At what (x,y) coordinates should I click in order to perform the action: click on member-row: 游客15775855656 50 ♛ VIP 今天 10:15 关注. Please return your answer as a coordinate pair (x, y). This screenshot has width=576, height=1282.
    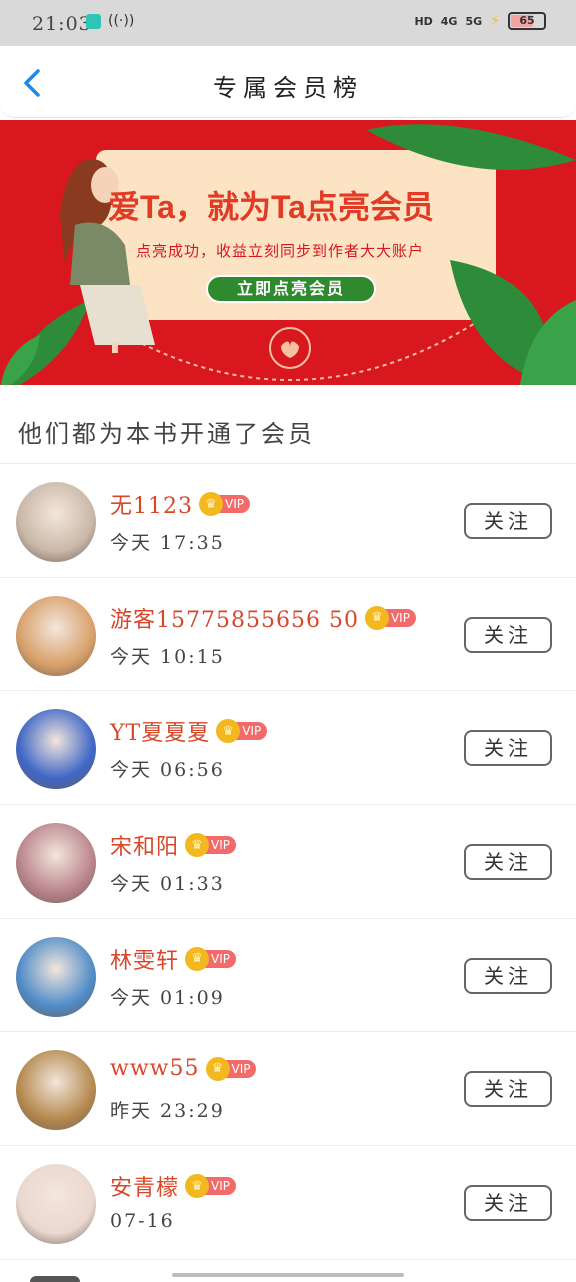
    Looking at the image, I should click on (288, 635).